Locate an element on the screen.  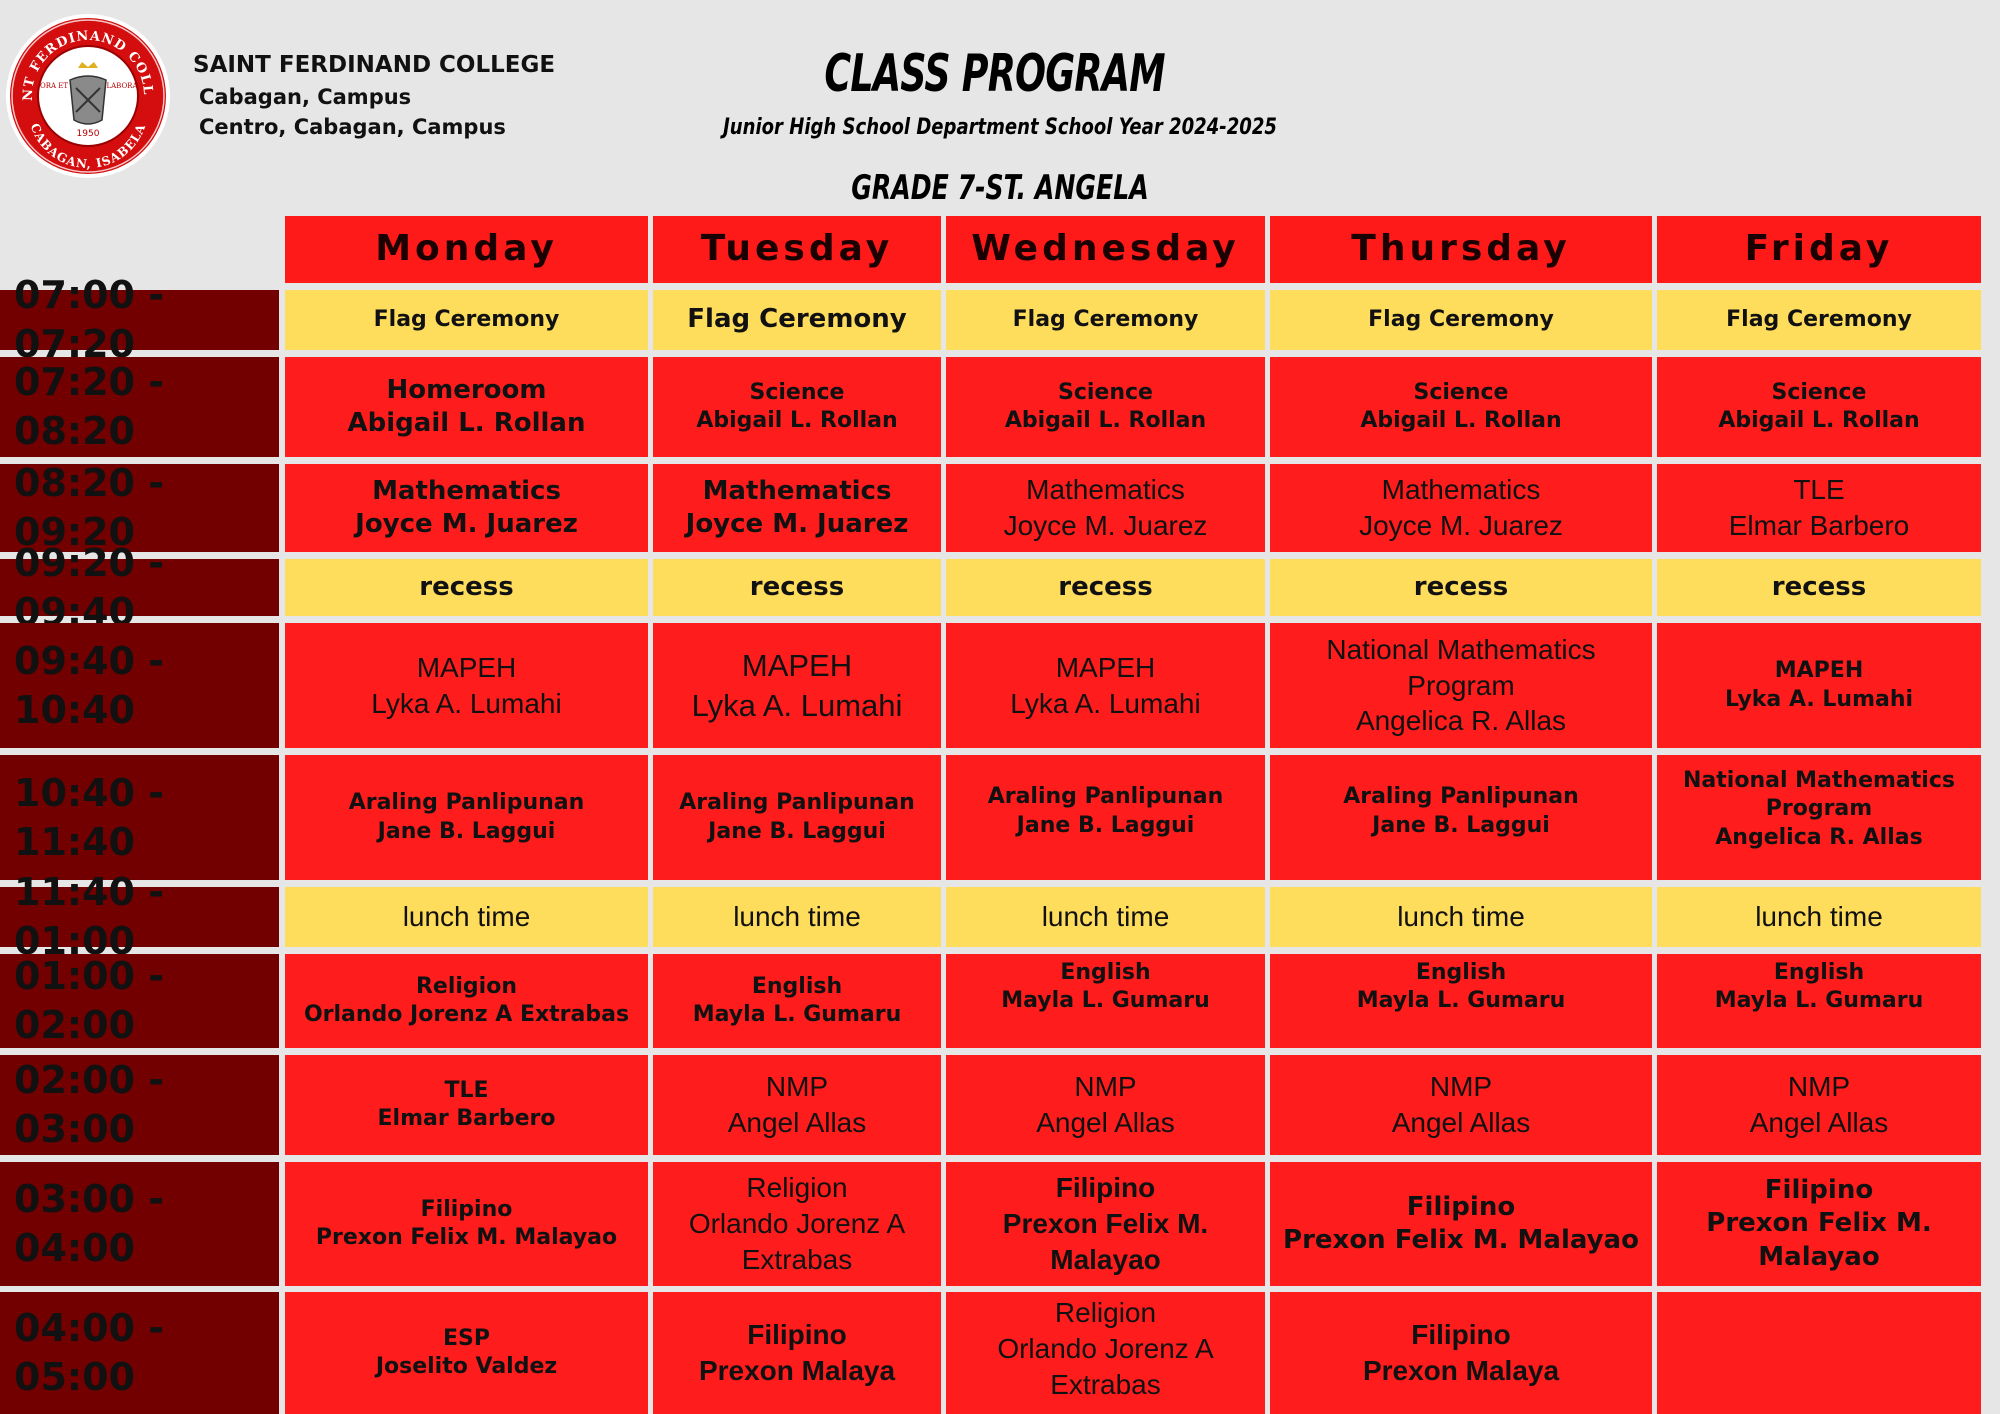
time-slot: 07:20 - 08:20 is located at coordinates (139, 407).